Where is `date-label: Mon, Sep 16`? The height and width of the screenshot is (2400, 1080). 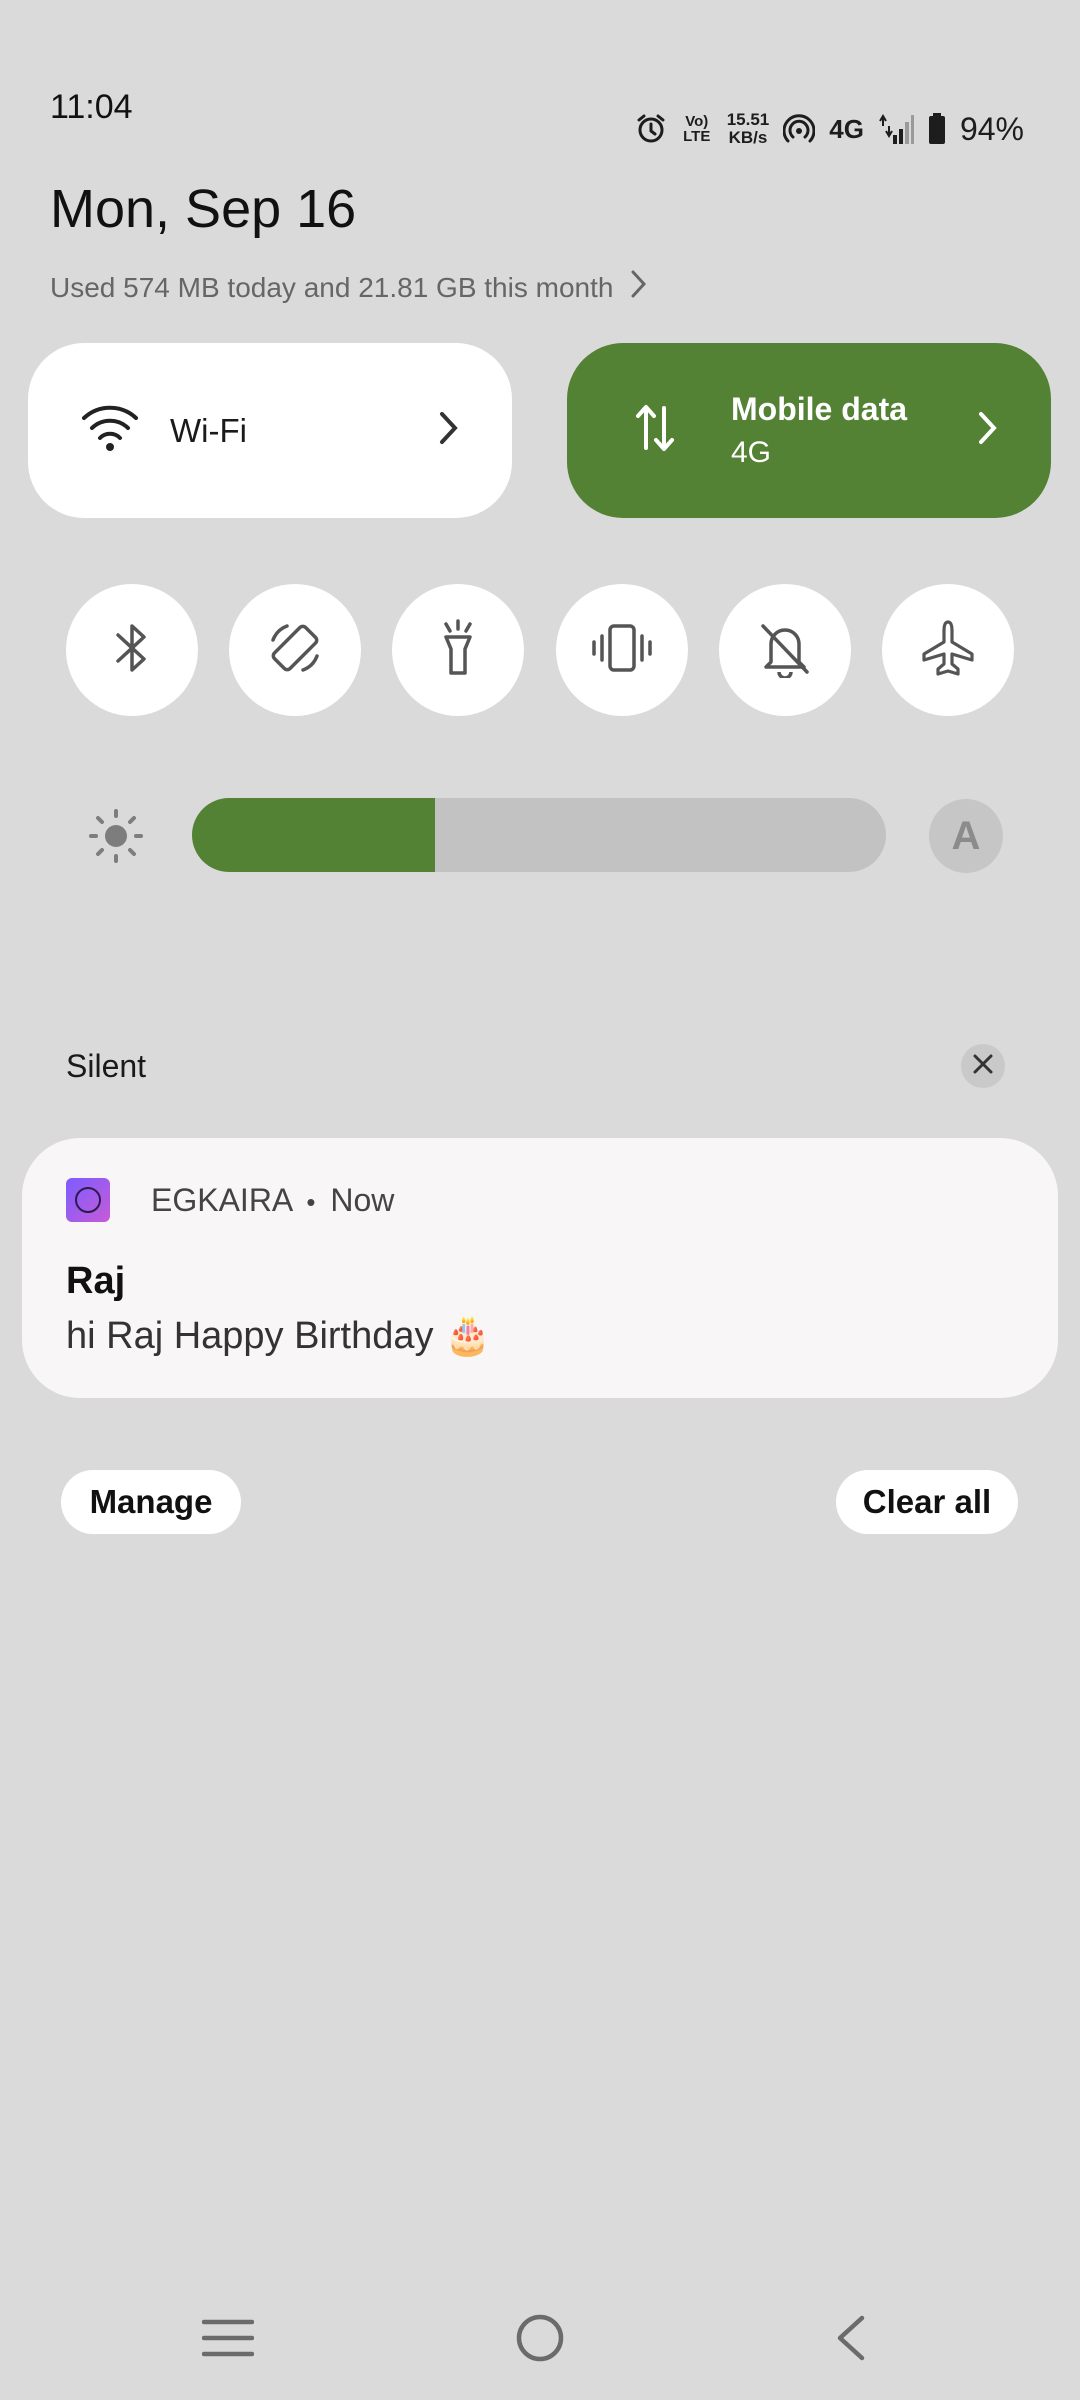
date-label: Mon, Sep 16 is located at coordinates (203, 209).